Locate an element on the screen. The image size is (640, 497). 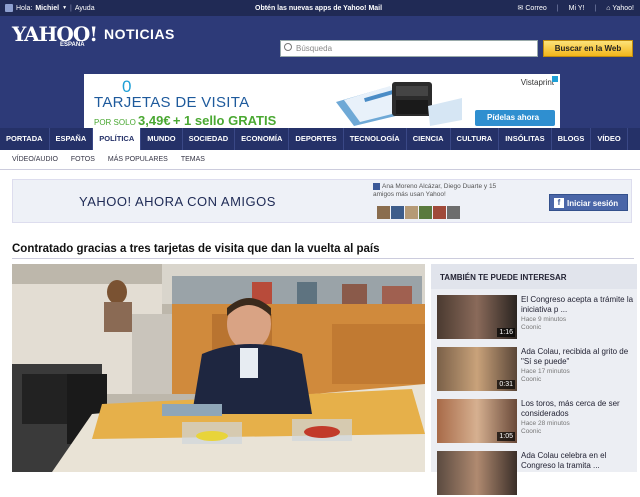
video-thumbnail is located at coordinates (477, 473).